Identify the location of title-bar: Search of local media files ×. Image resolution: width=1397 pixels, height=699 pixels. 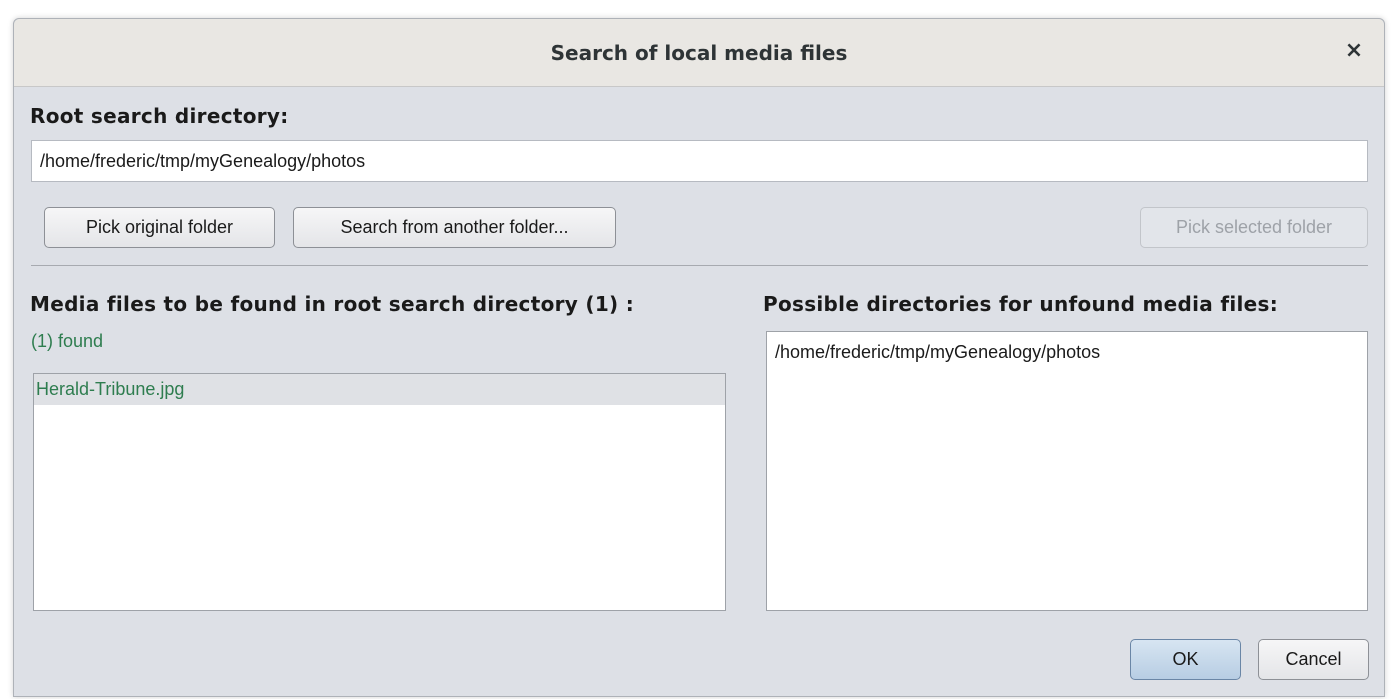
(699, 53).